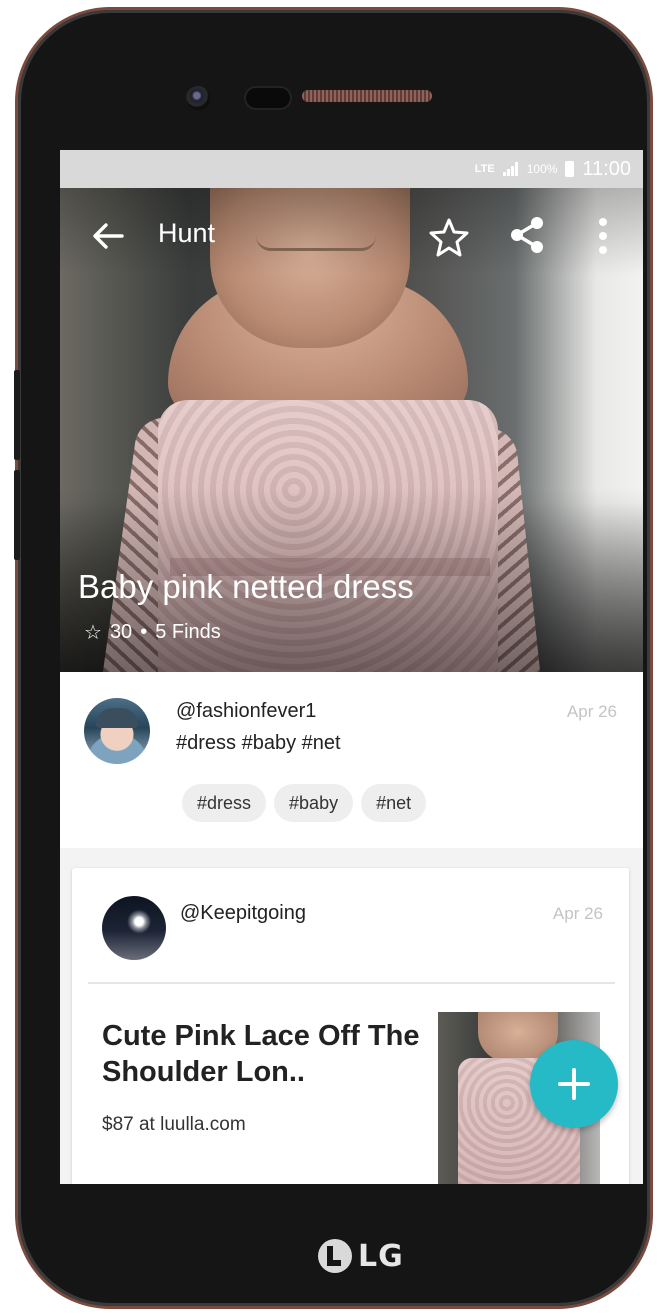 This screenshot has height=1314, width=659. What do you see at coordinates (351, 169) in the screenshot?
I see `status-bar: LTE 100% 11:00` at bounding box center [351, 169].